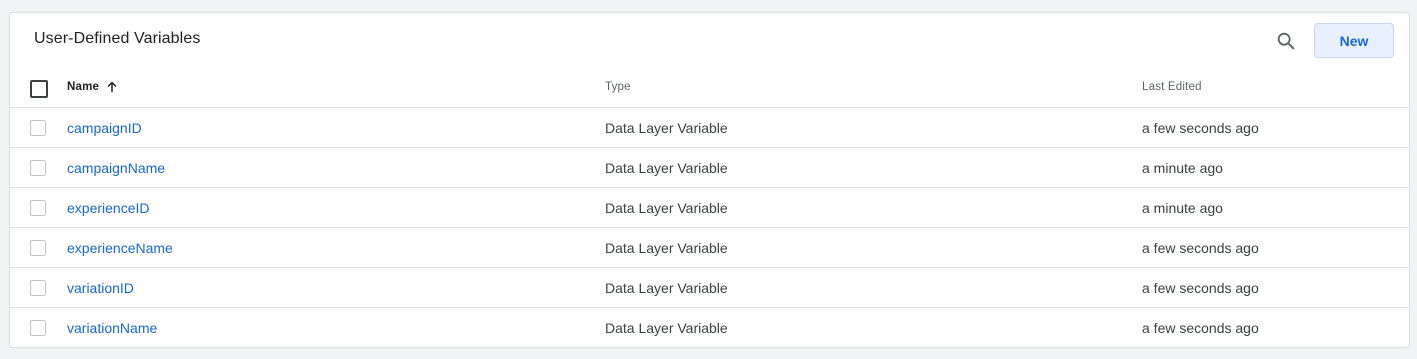 This screenshot has width=1417, height=359. Describe the element at coordinates (112, 328) in the screenshot. I see `variable-name-link: variationName` at that location.